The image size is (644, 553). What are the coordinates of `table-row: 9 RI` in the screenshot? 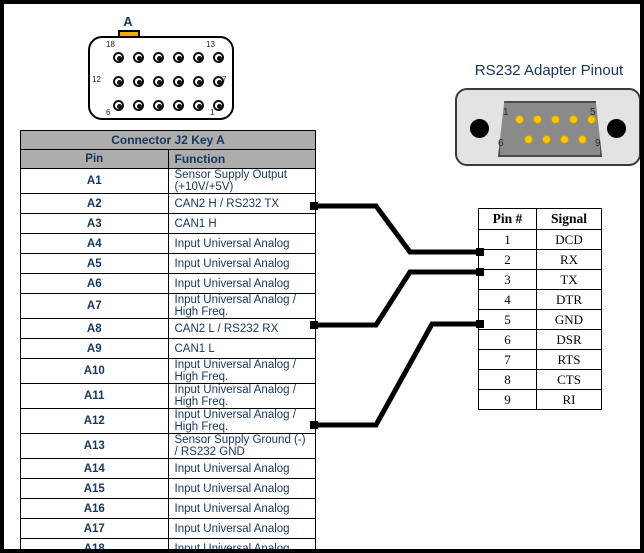 It's located at (540, 399).